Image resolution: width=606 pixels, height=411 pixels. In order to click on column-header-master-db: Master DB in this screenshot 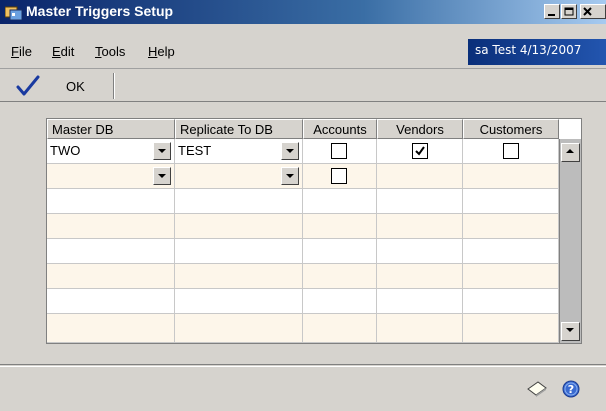, I will do `click(111, 129)`.